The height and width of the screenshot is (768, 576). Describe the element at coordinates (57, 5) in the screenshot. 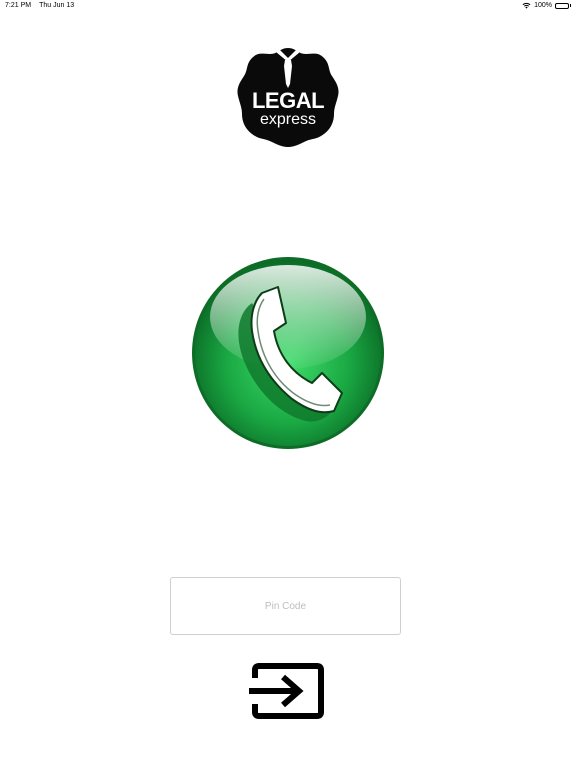

I see `status-date: Thu Jun 13` at that location.